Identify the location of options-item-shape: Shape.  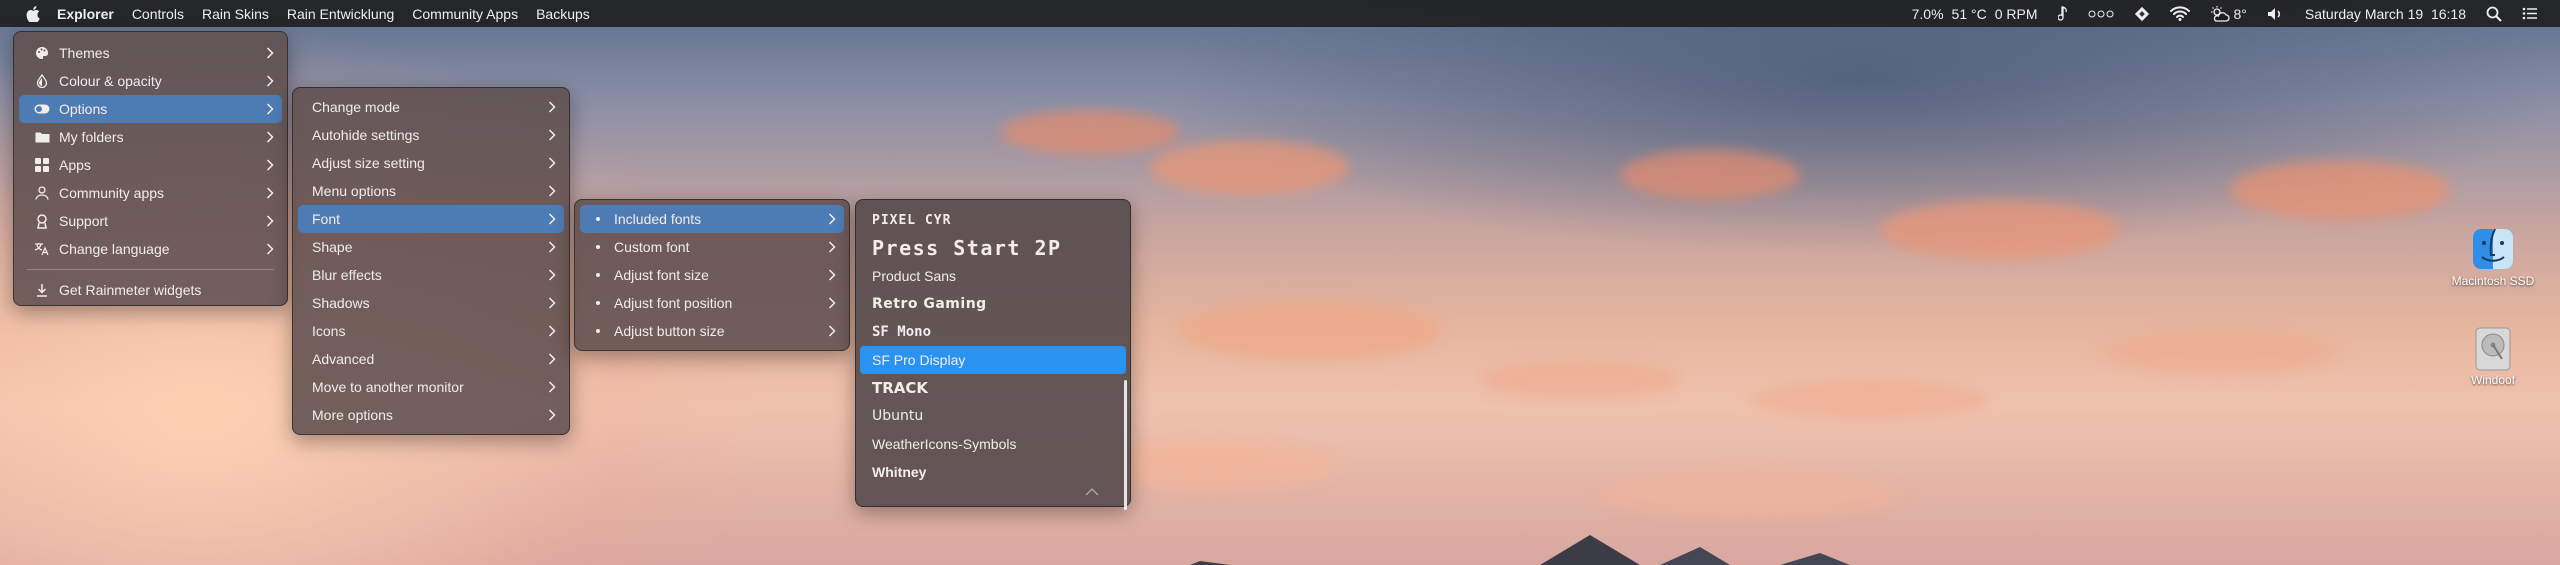
(431, 247).